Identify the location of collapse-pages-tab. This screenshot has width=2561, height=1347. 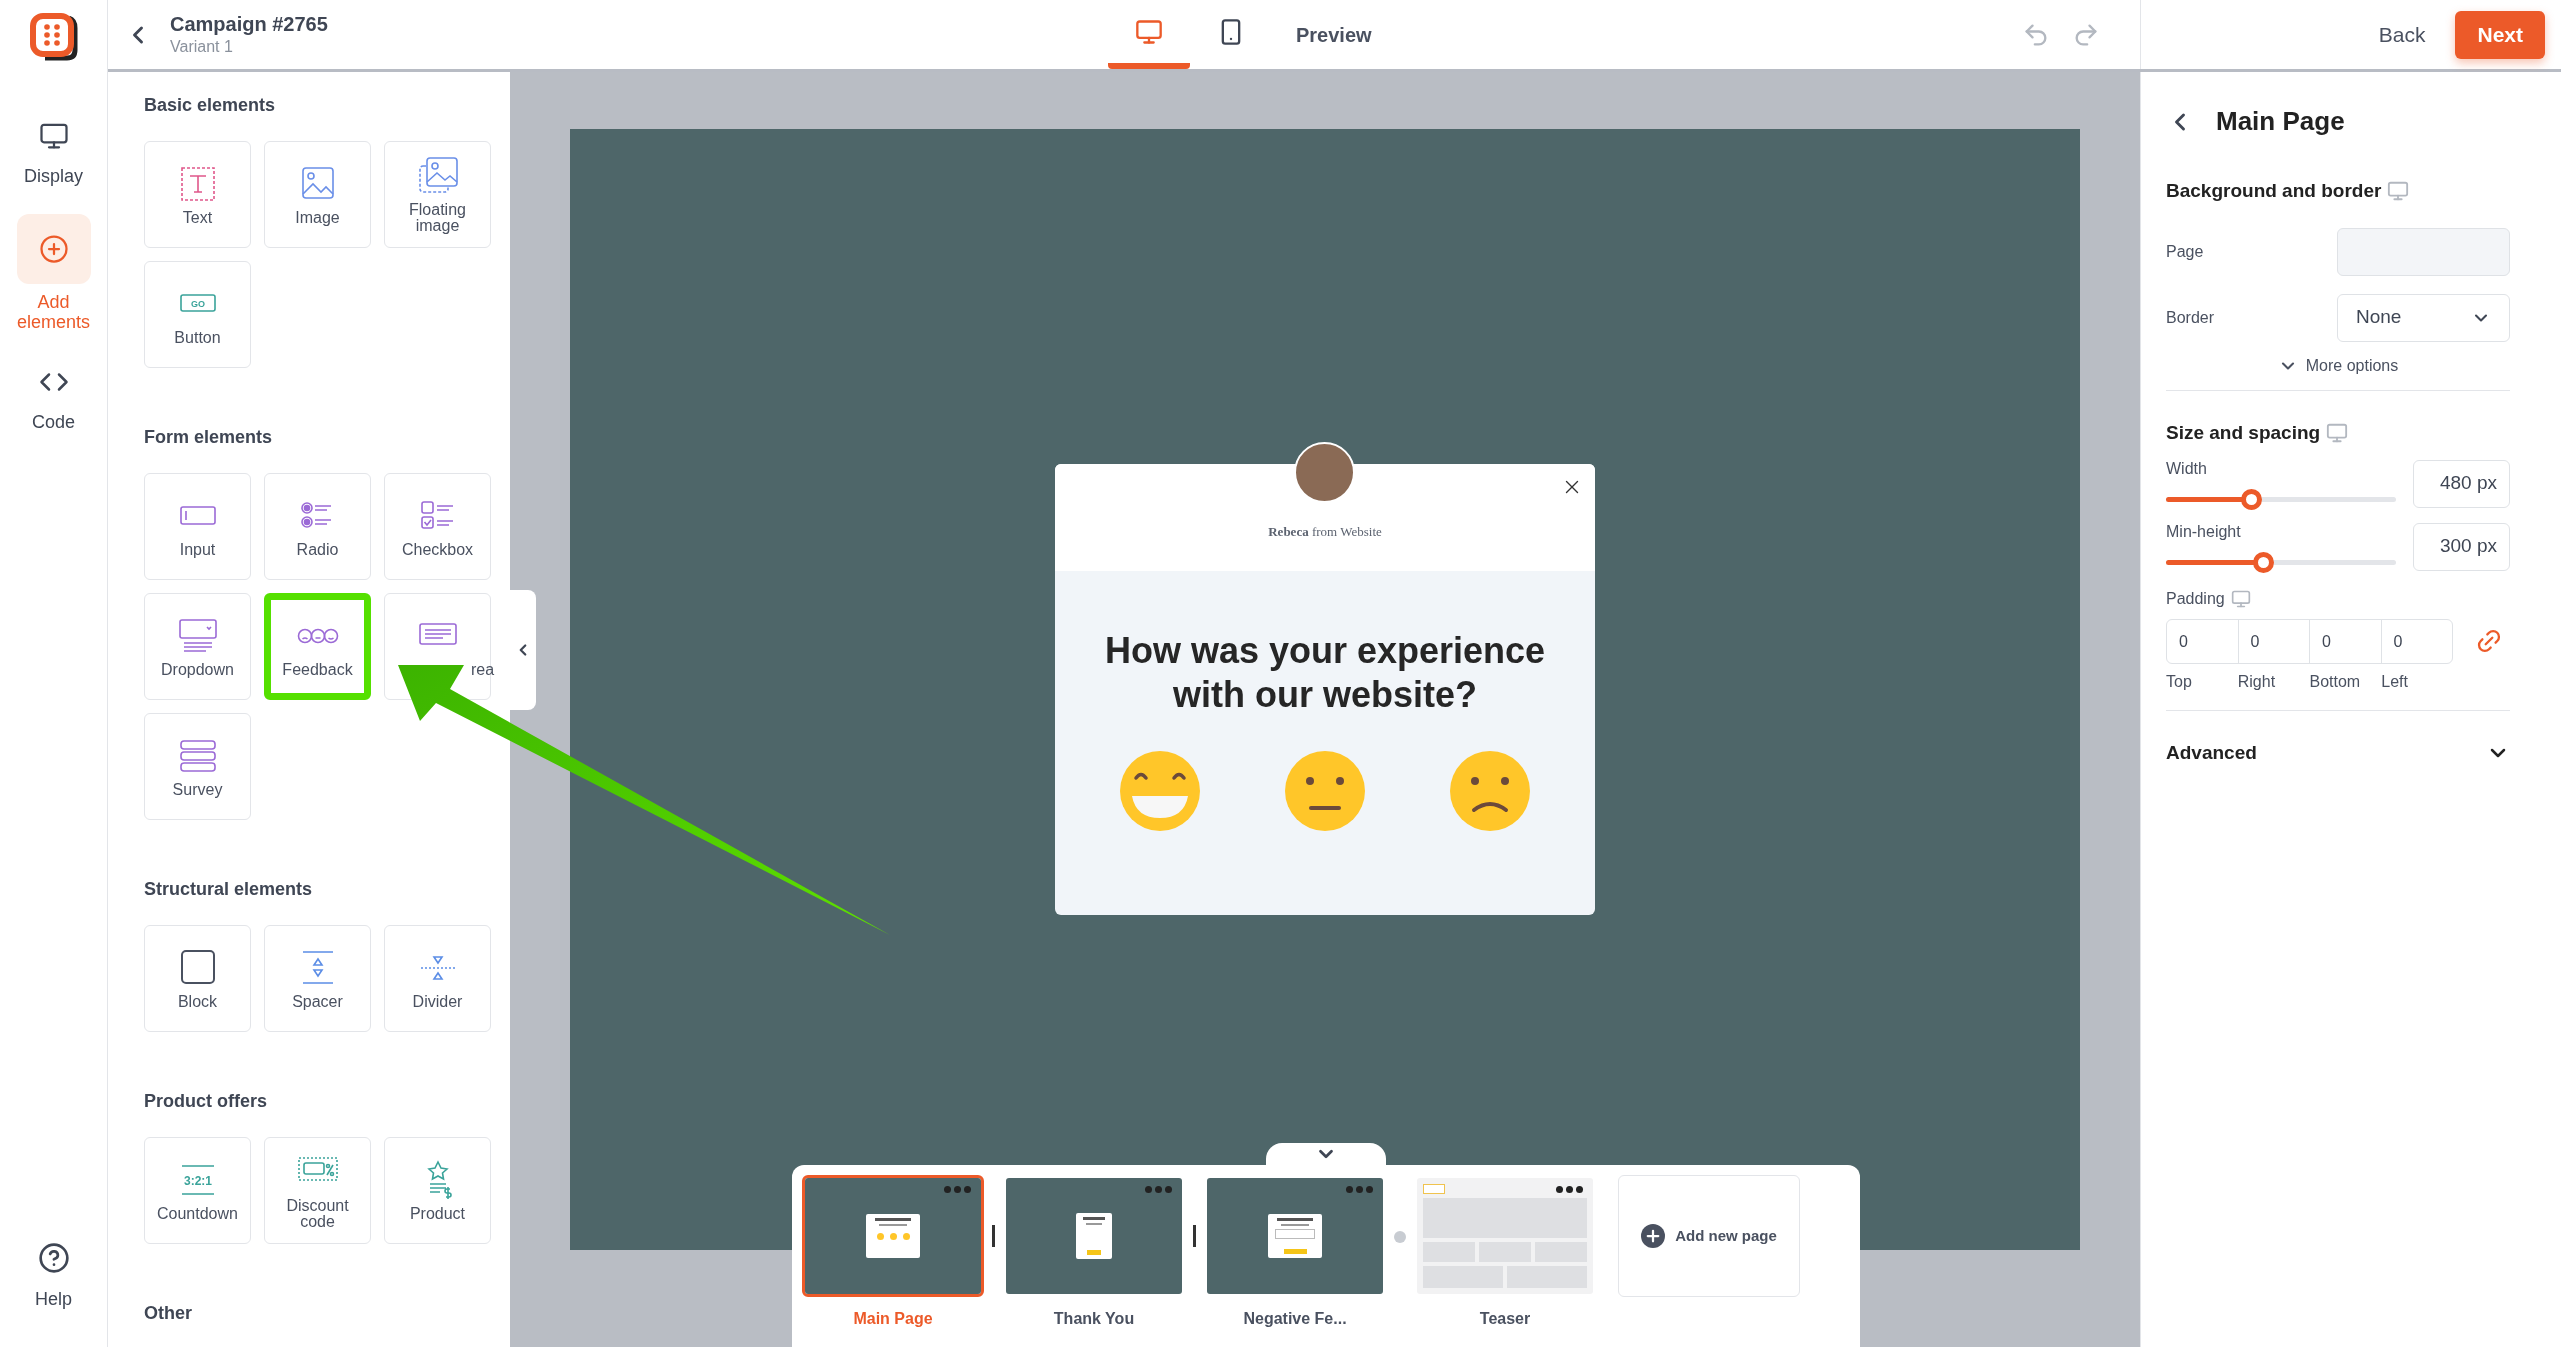
(1326, 1154).